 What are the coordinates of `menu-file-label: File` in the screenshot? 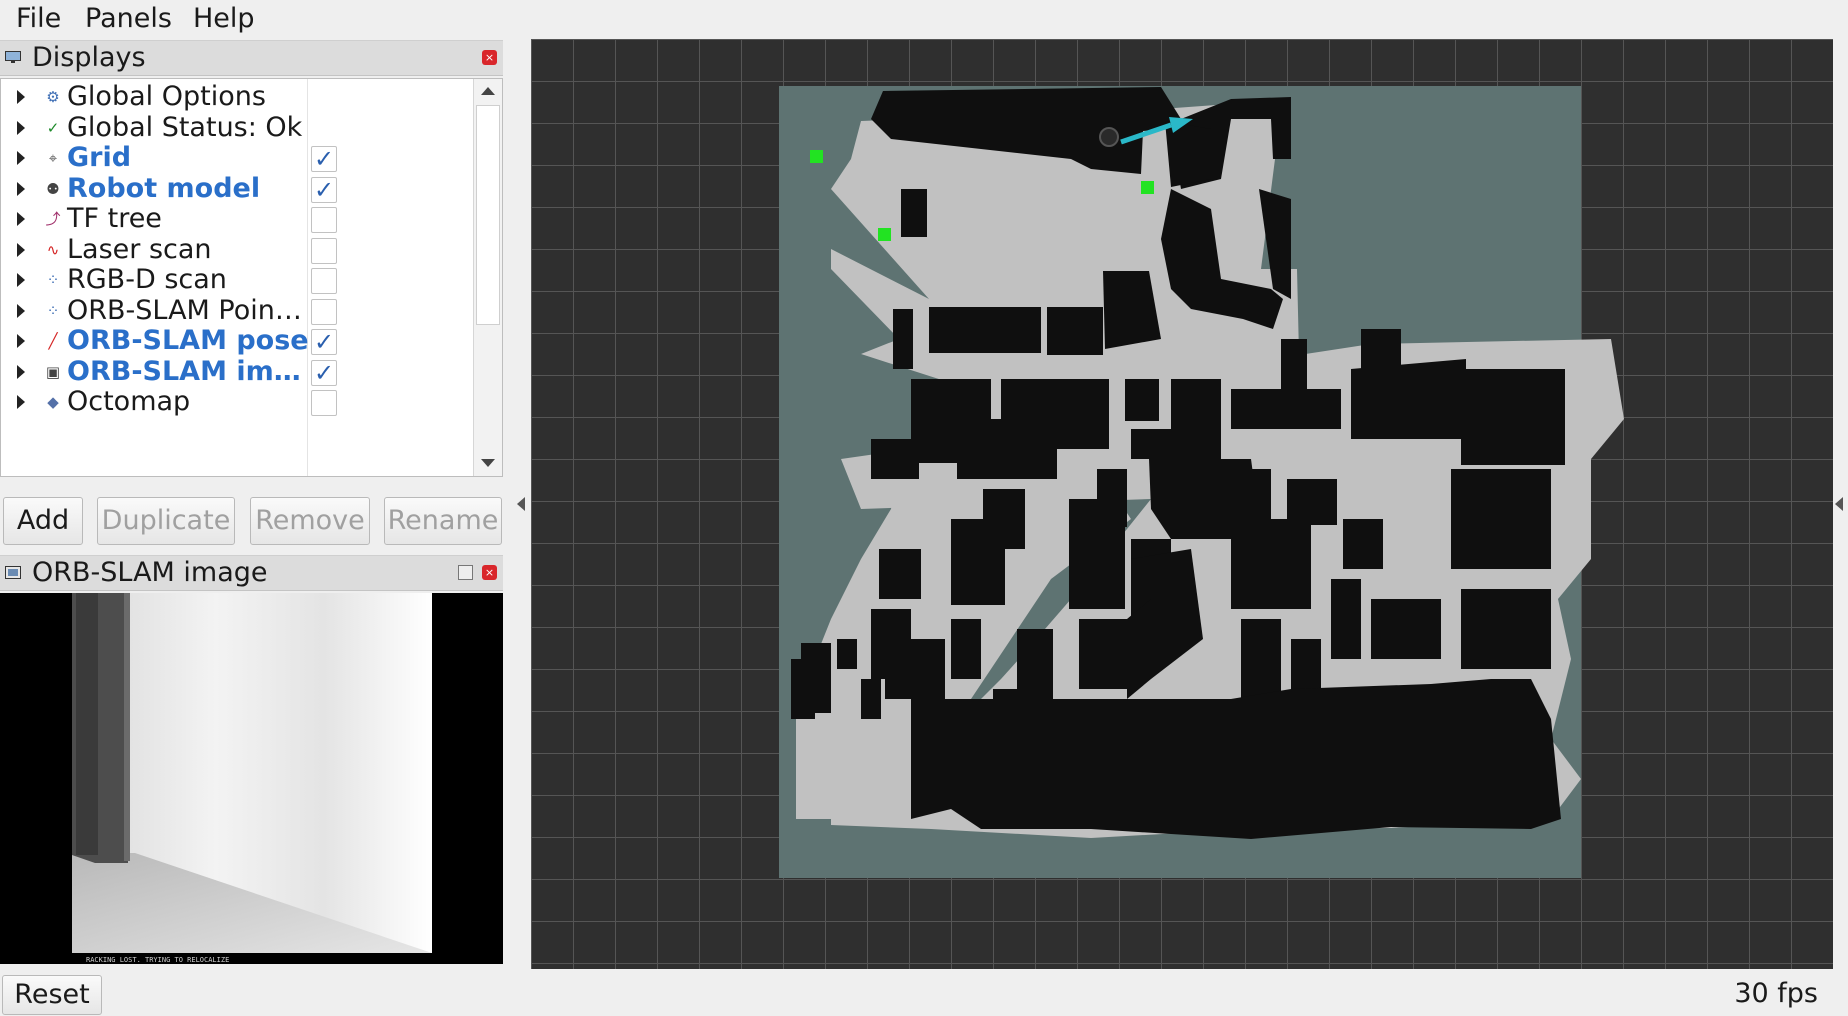 It's located at (39, 18).